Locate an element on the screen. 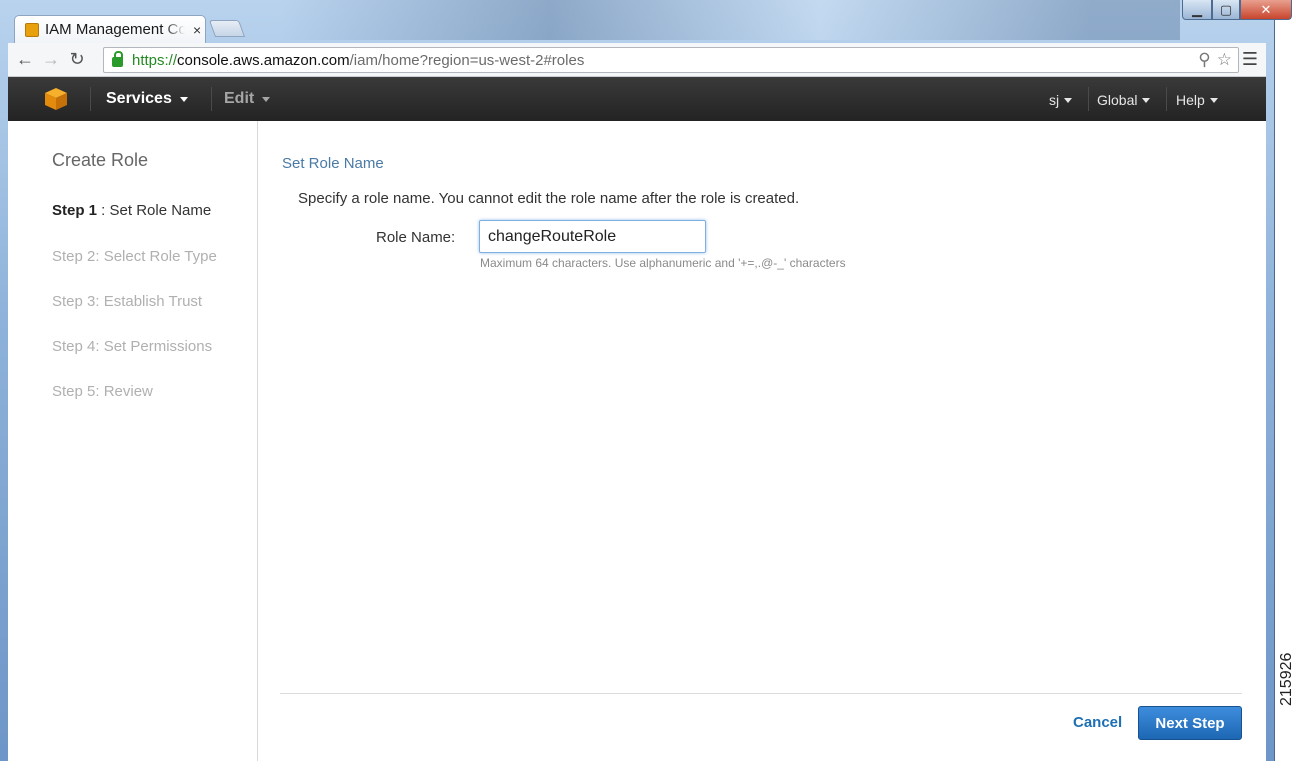 This screenshot has height=768, width=1296. role-name-label: Role Name: is located at coordinates (416, 237).